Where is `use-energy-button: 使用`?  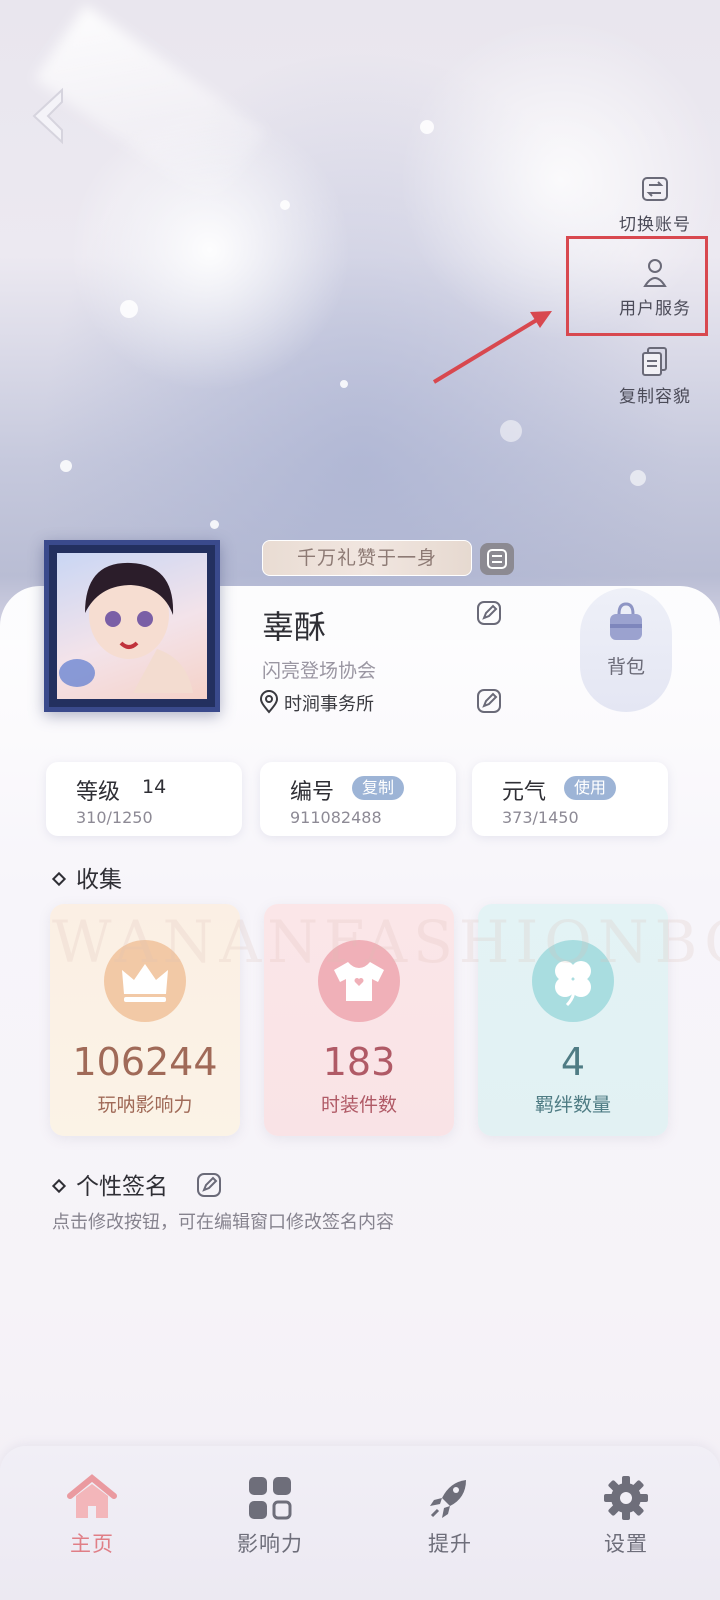 use-energy-button: 使用 is located at coordinates (590, 788).